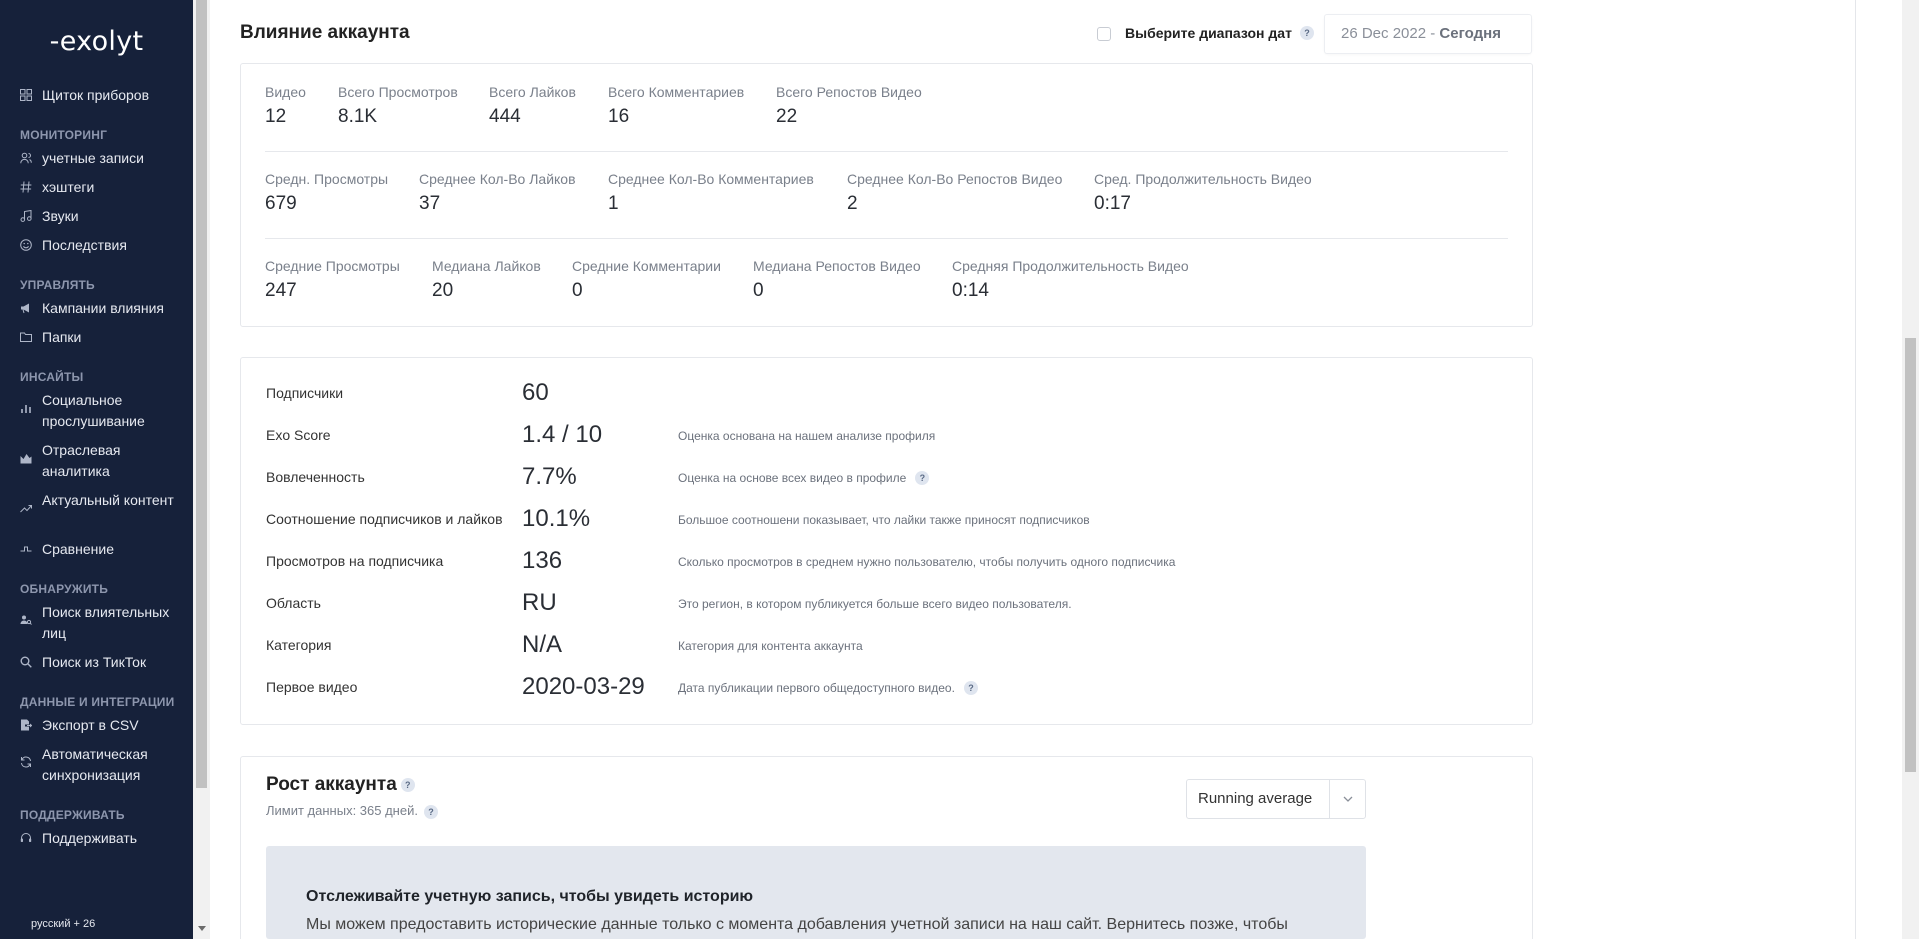 Image resolution: width=1919 pixels, height=939 pixels. What do you see at coordinates (340, 785) in the screenshot?
I see `growth-title: Рост аккаунта?` at bounding box center [340, 785].